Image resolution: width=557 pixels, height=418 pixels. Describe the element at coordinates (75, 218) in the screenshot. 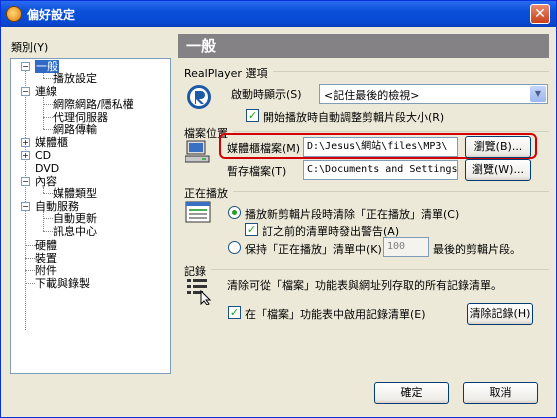

I see `tree-item-auto-update: 自動更新` at that location.